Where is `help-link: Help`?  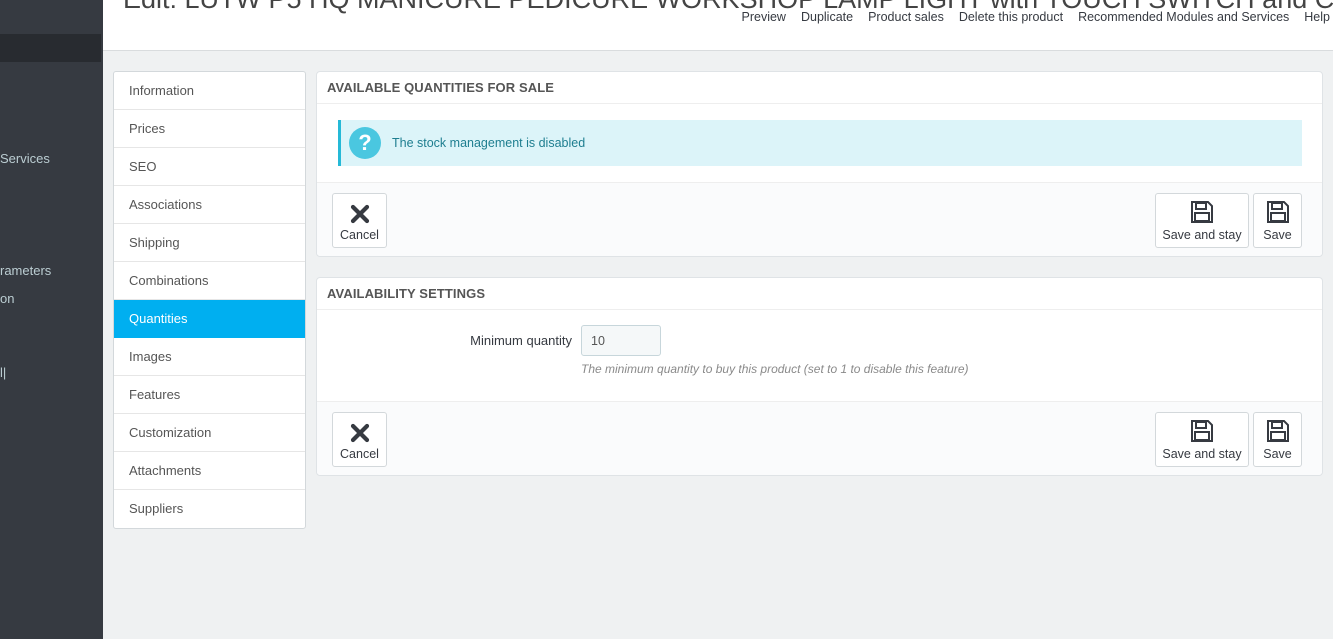
help-link: Help is located at coordinates (1317, 17).